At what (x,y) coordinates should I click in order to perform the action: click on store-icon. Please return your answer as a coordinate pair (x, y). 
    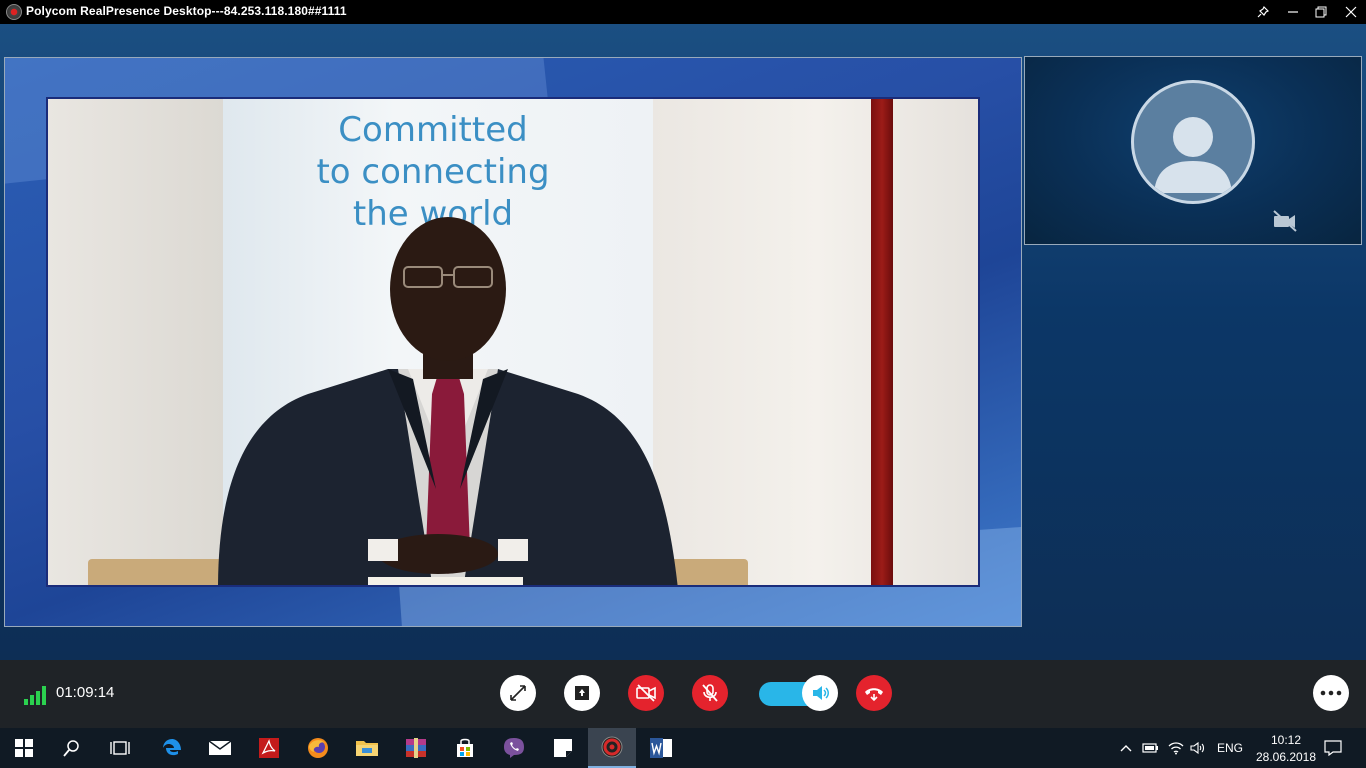
    Looking at the image, I should click on (465, 747).